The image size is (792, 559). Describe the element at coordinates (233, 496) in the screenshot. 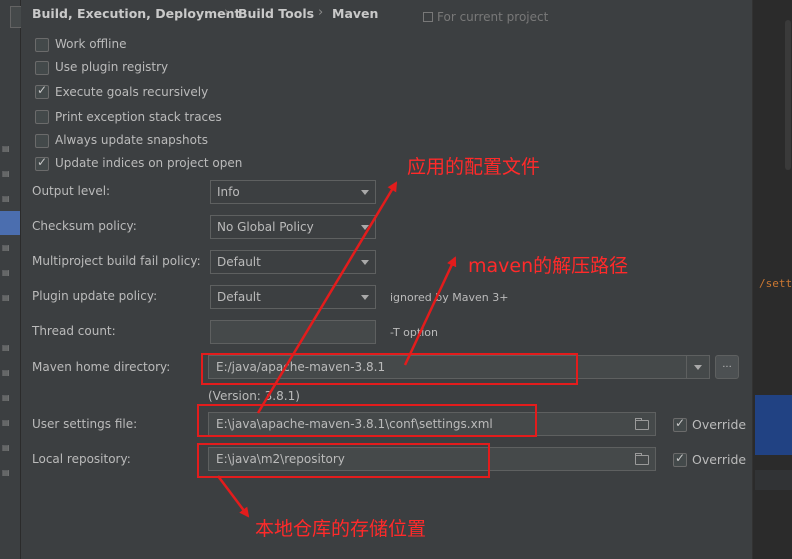

I see `arrow-to-repository-label` at that location.